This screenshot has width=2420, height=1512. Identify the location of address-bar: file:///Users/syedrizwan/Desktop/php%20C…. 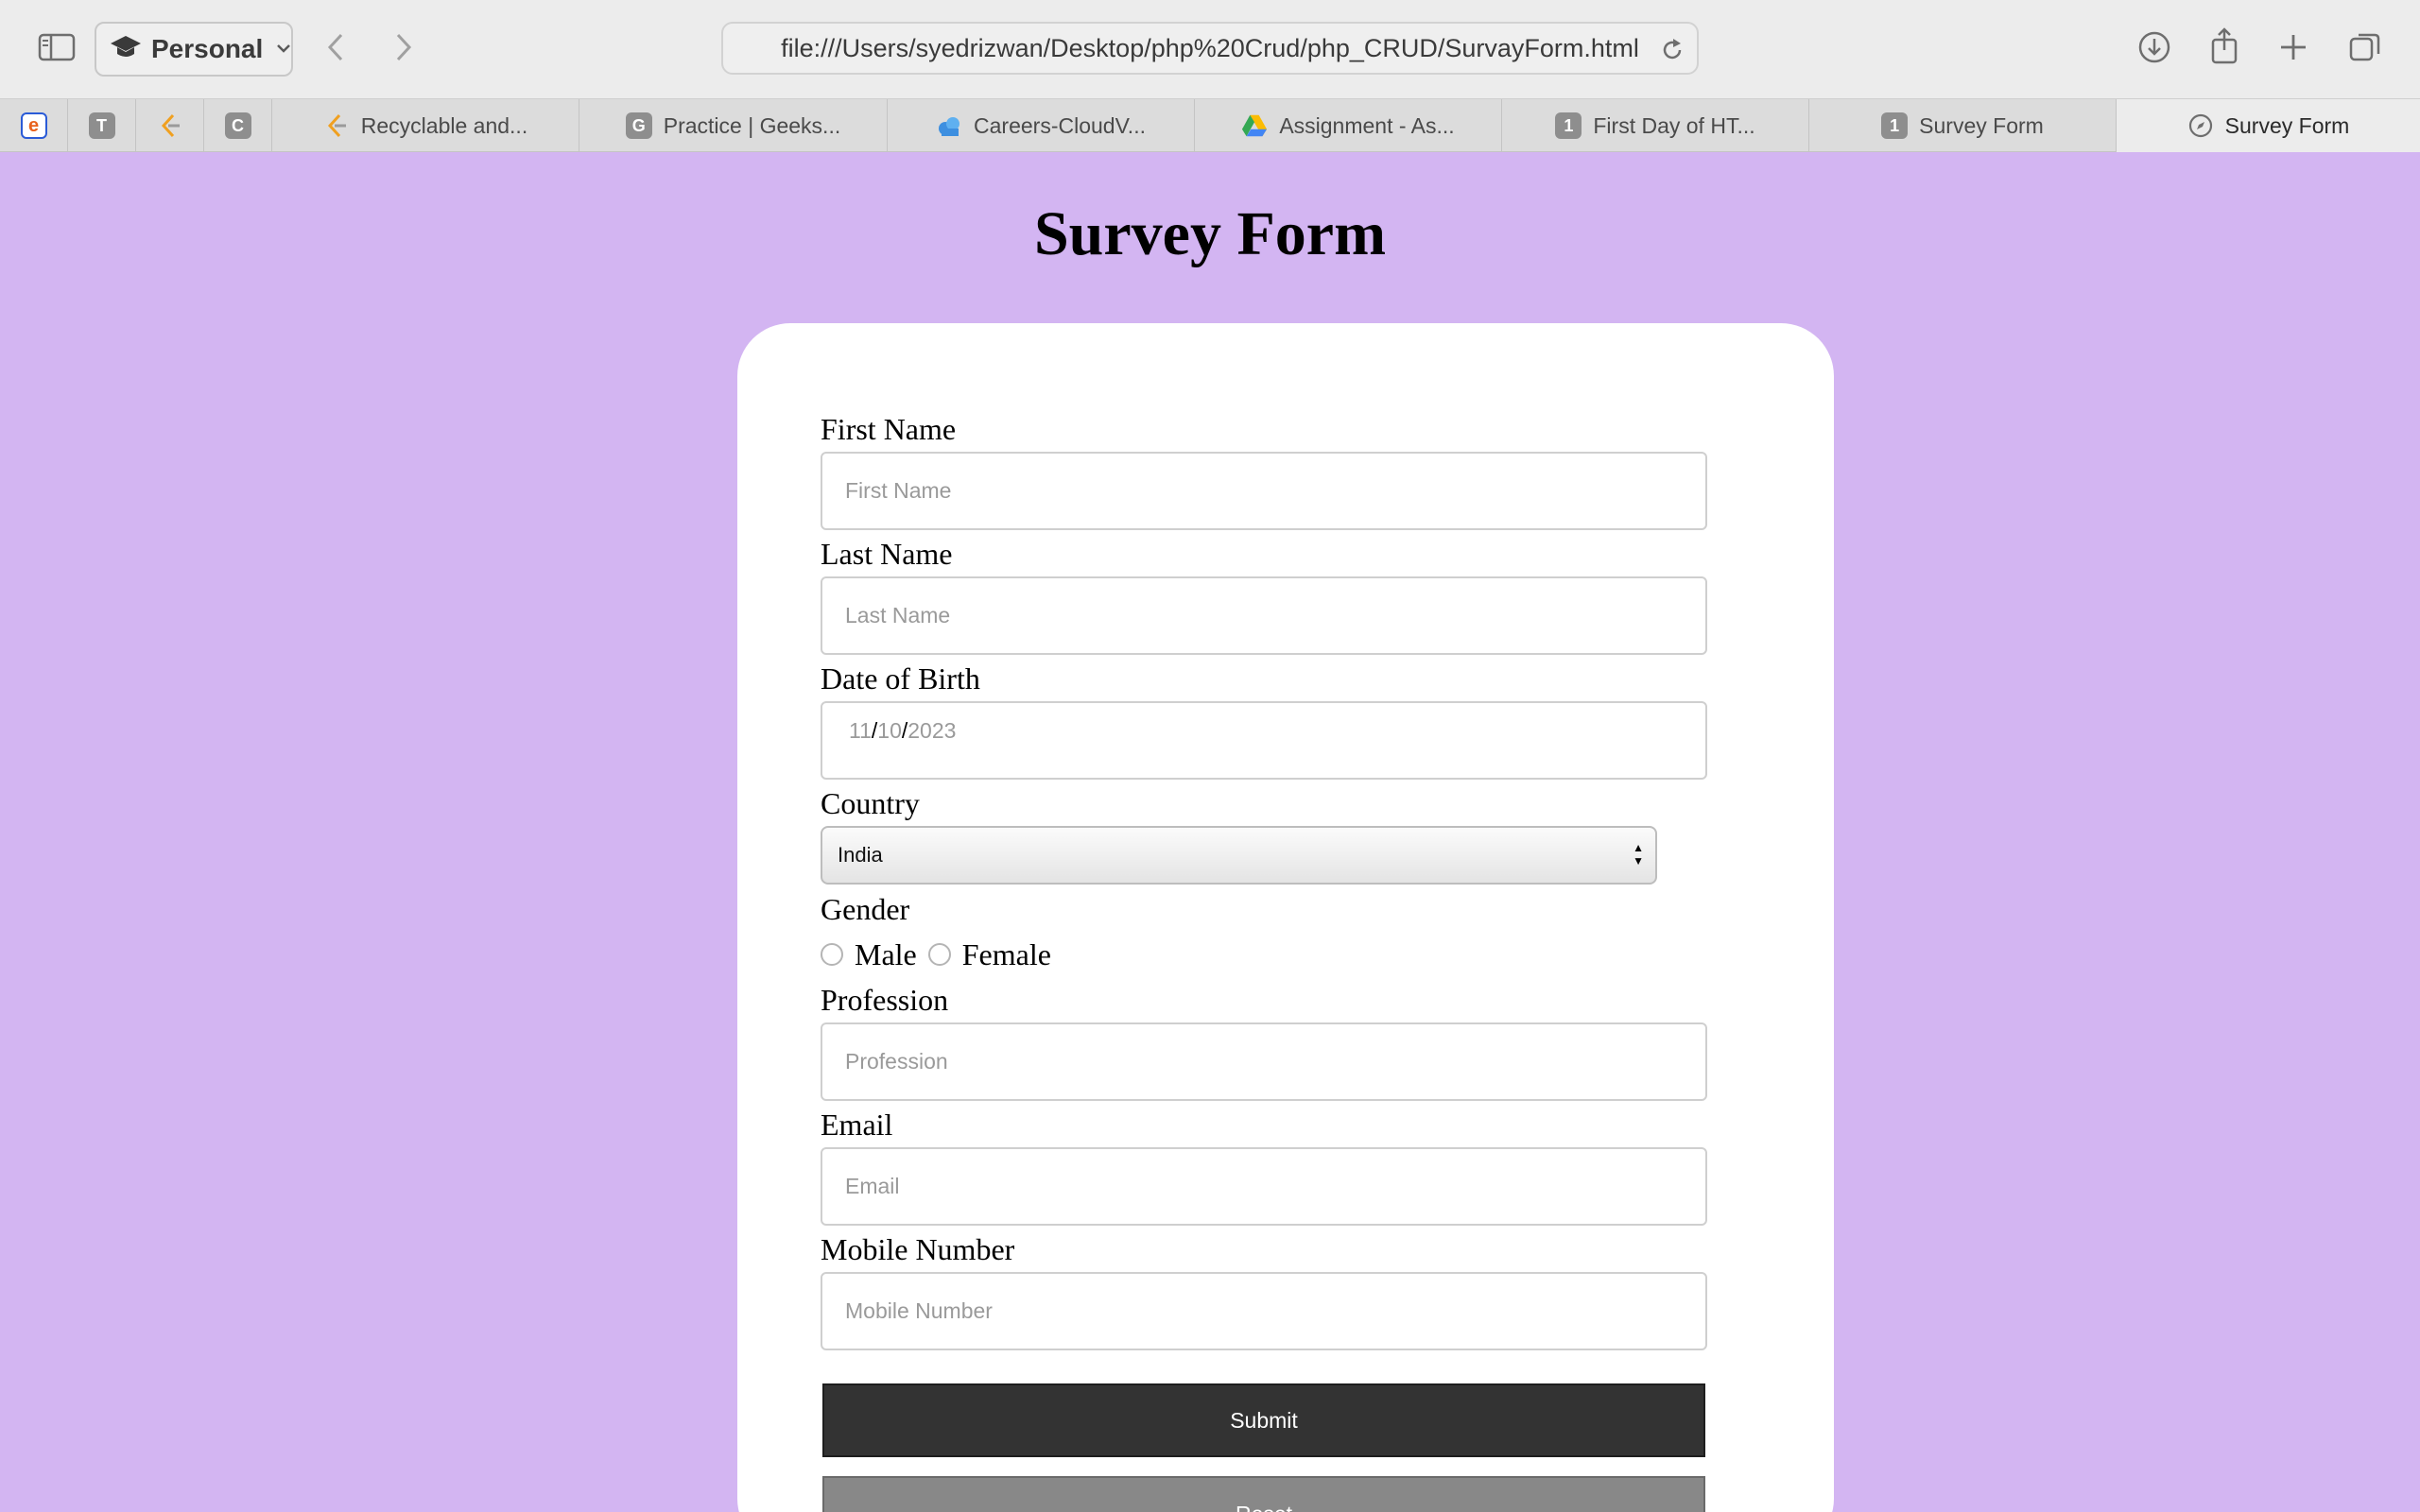
(1210, 48).